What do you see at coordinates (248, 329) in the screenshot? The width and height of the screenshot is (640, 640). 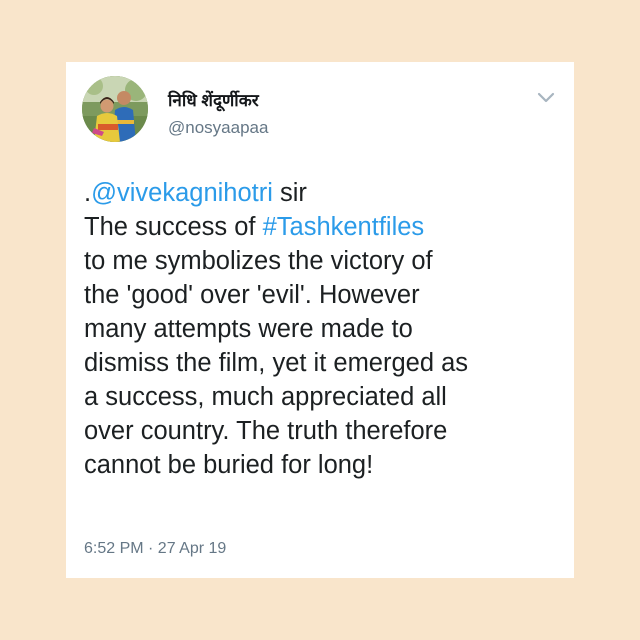 I see `tweet-line: many attempts were made to` at bounding box center [248, 329].